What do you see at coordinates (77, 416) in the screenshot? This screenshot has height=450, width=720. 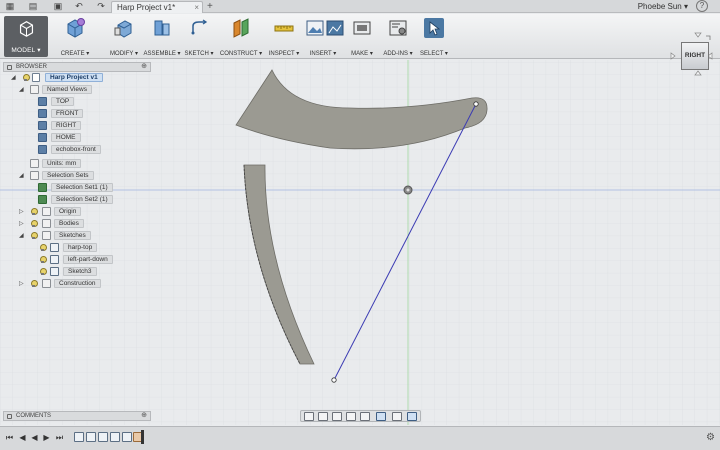 I see `comments-panel: COMMENTS ⊕` at bounding box center [77, 416].